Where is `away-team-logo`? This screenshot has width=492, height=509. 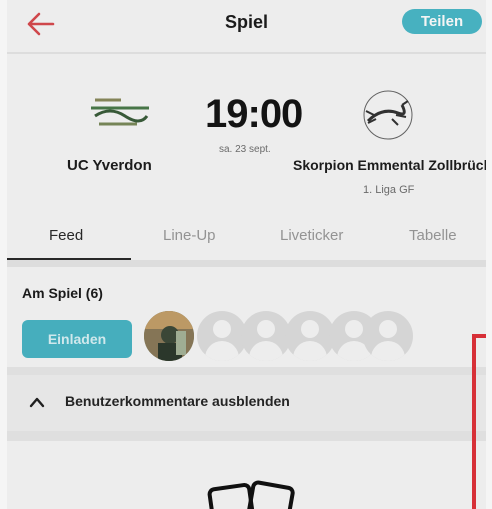
away-team-logo is located at coordinates (388, 115).